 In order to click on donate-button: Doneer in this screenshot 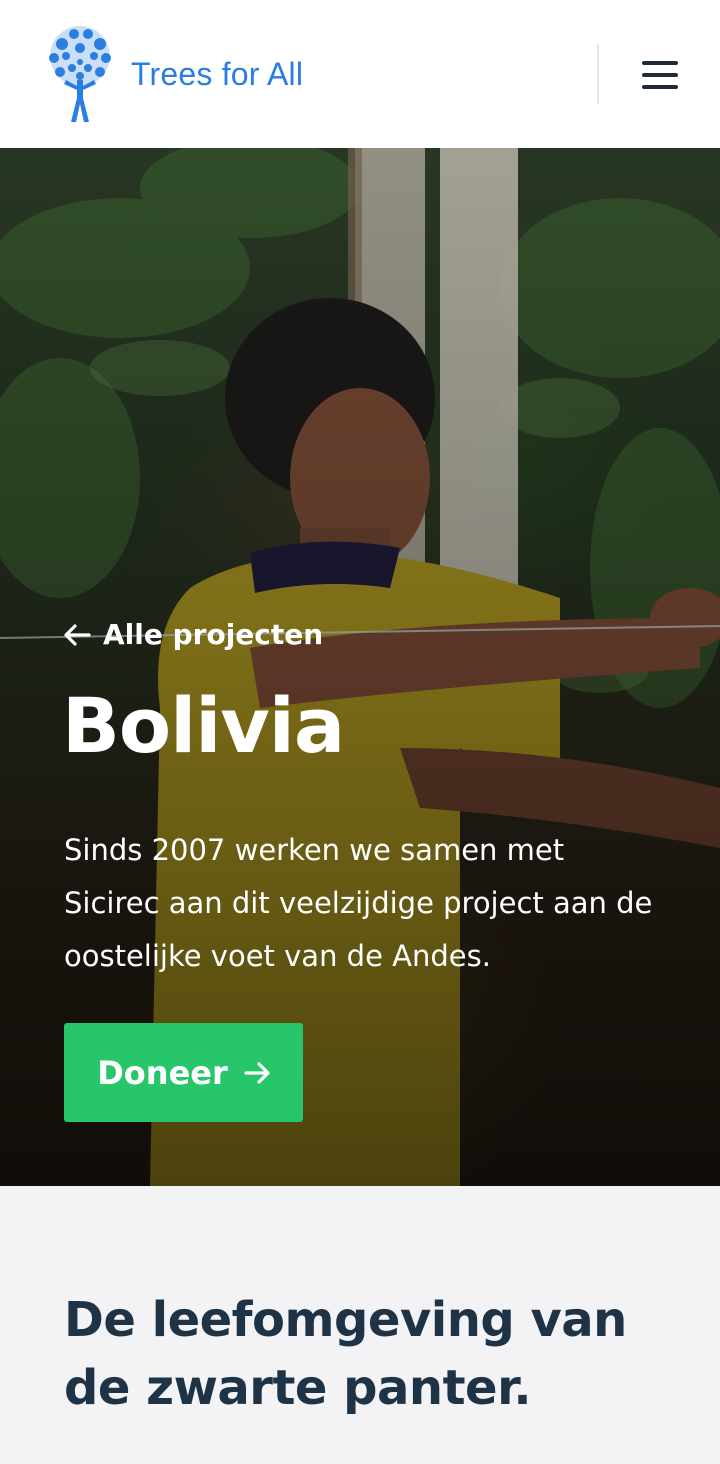, I will do `click(183, 1072)`.